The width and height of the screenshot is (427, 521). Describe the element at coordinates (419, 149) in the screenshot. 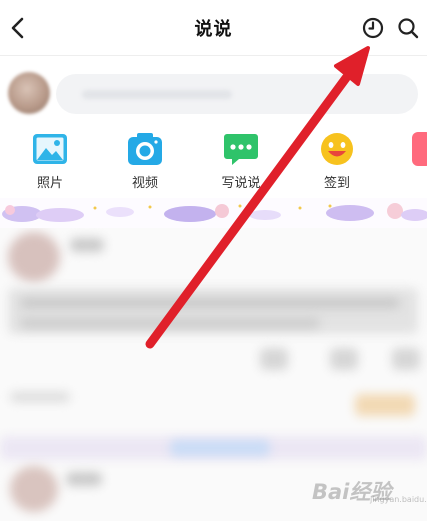

I see `action-more-partial` at that location.